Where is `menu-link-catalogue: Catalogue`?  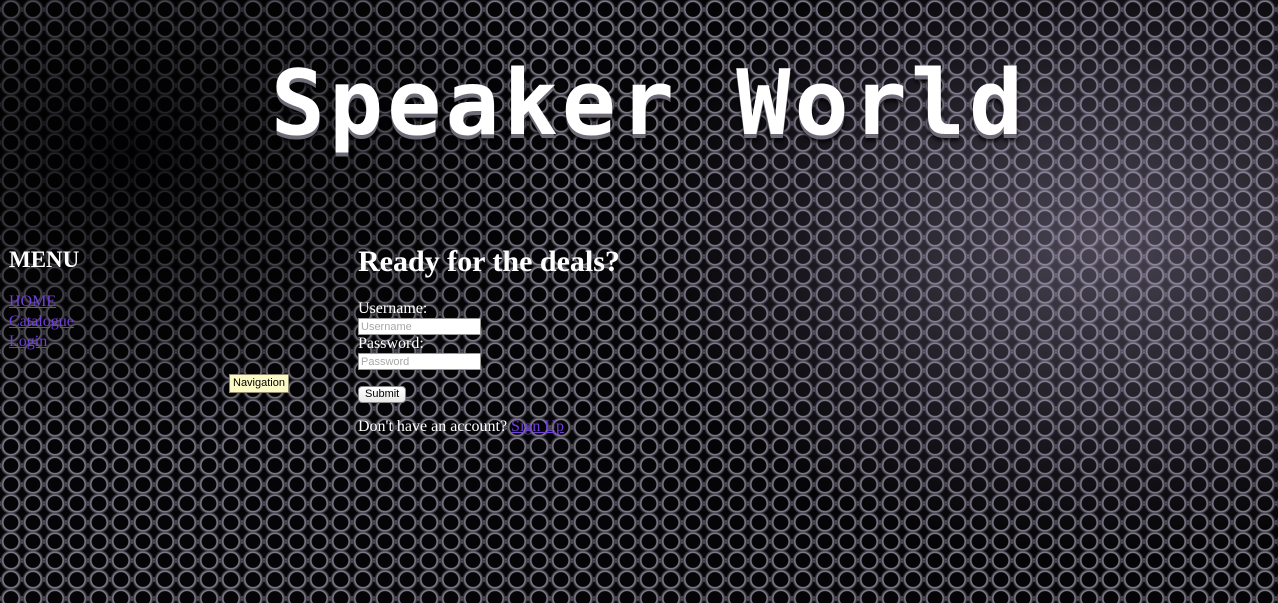
menu-link-catalogue: Catalogue is located at coordinates (44, 322).